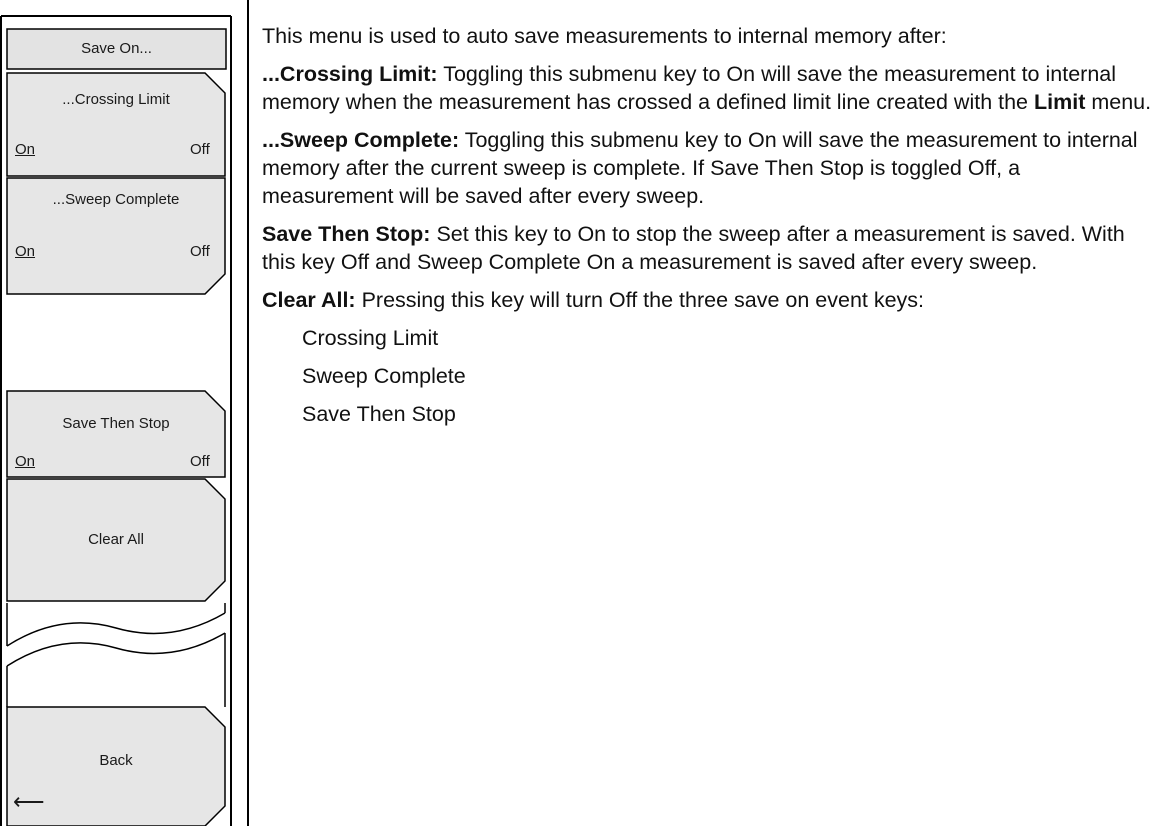  I want to click on clear-all-key: Clear All, so click(116, 540).